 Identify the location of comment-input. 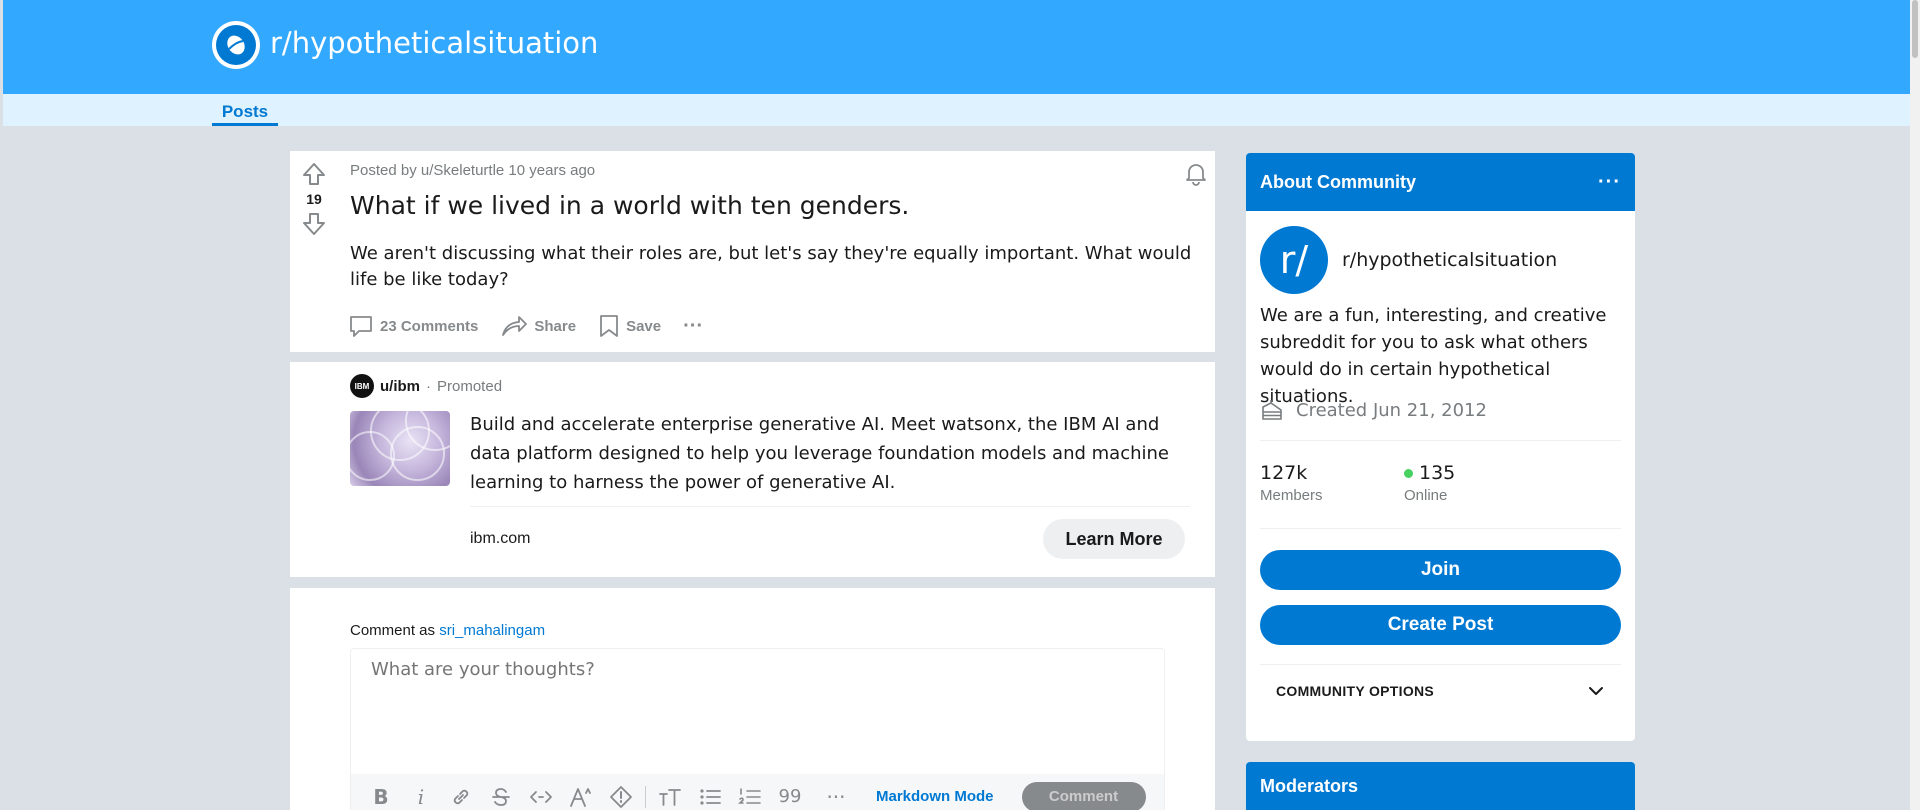
(751, 669).